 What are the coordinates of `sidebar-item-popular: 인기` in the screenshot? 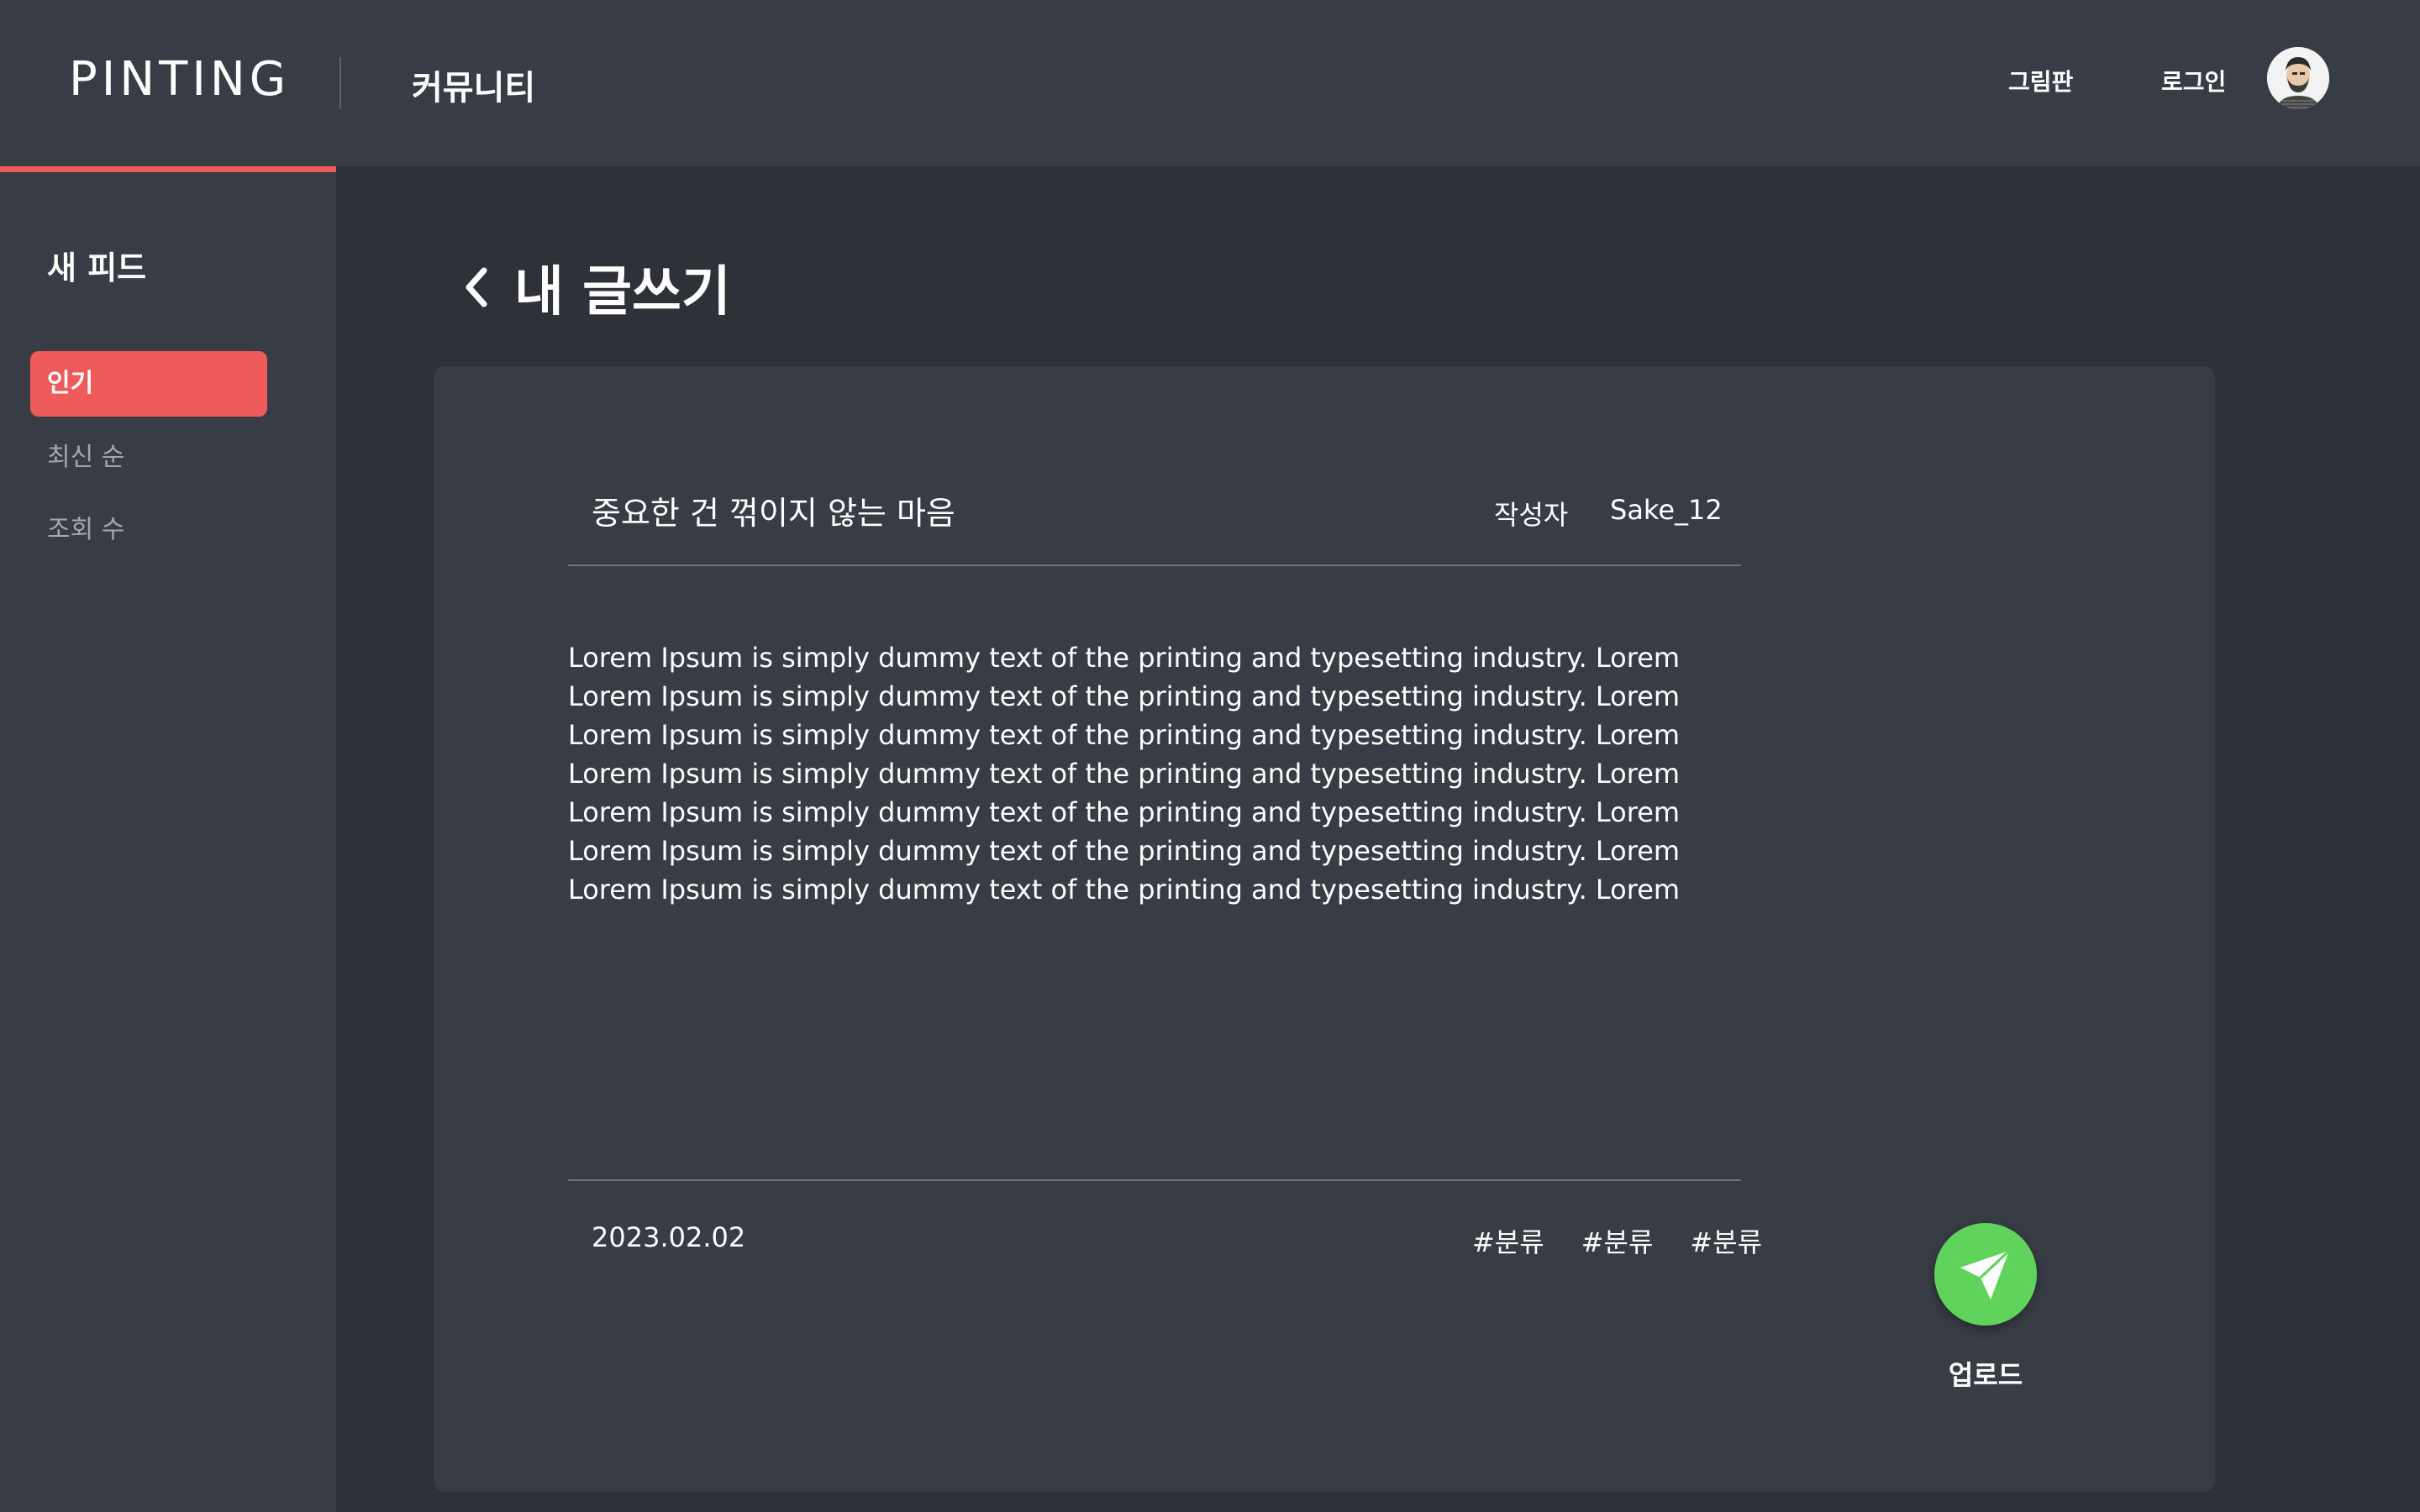 It's located at (148, 384).